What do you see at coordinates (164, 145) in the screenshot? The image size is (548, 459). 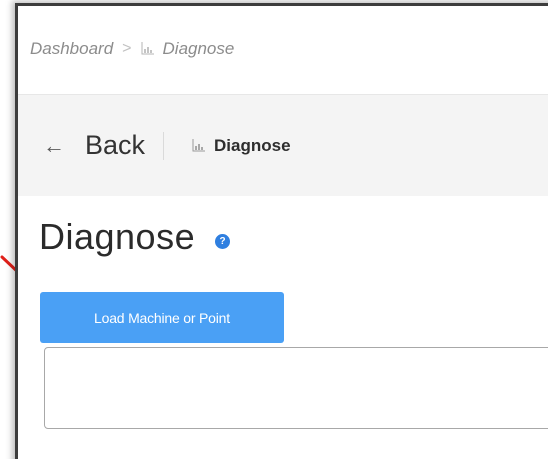 I see `toolbar-divider` at bounding box center [164, 145].